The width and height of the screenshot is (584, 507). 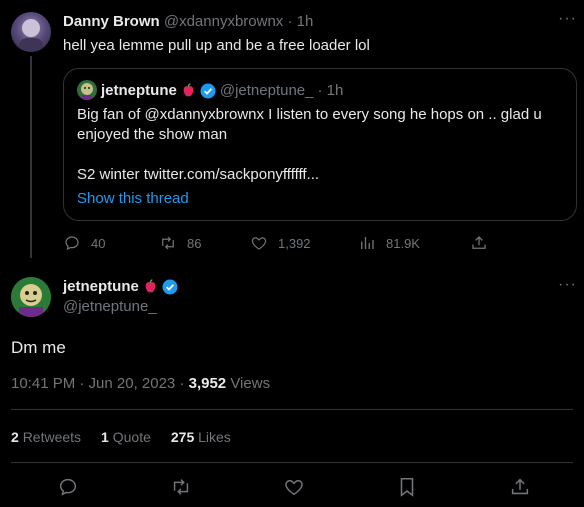 I want to click on main-tweet-meta: 10:41 PM · Jun 20, 2023 · 3,952 Views, so click(x=140, y=383).